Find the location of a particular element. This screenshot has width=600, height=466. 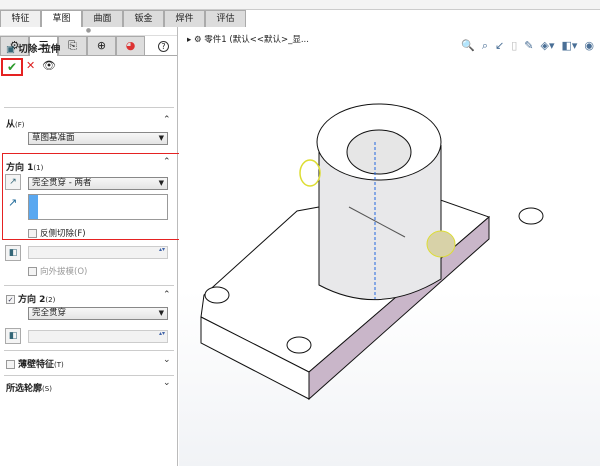

direction1-header: 方向 1(1) is located at coordinates (24, 166).